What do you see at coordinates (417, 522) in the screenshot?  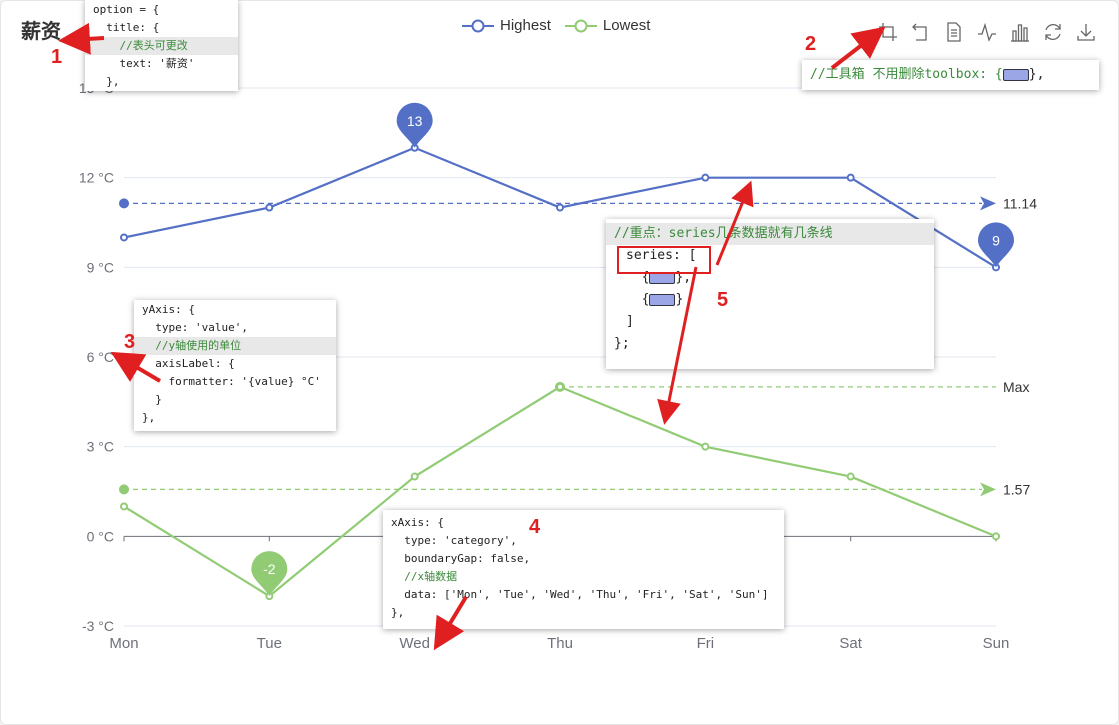 I see `code-line: xAxis: {` at bounding box center [417, 522].